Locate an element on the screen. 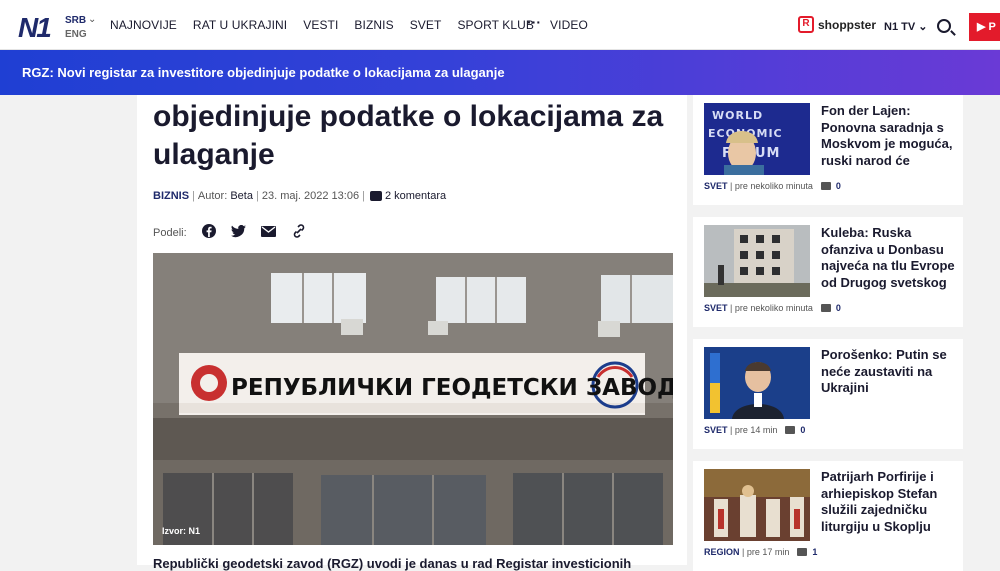  news-meta: SVET | pre 14 min 0 is located at coordinates (755, 430).